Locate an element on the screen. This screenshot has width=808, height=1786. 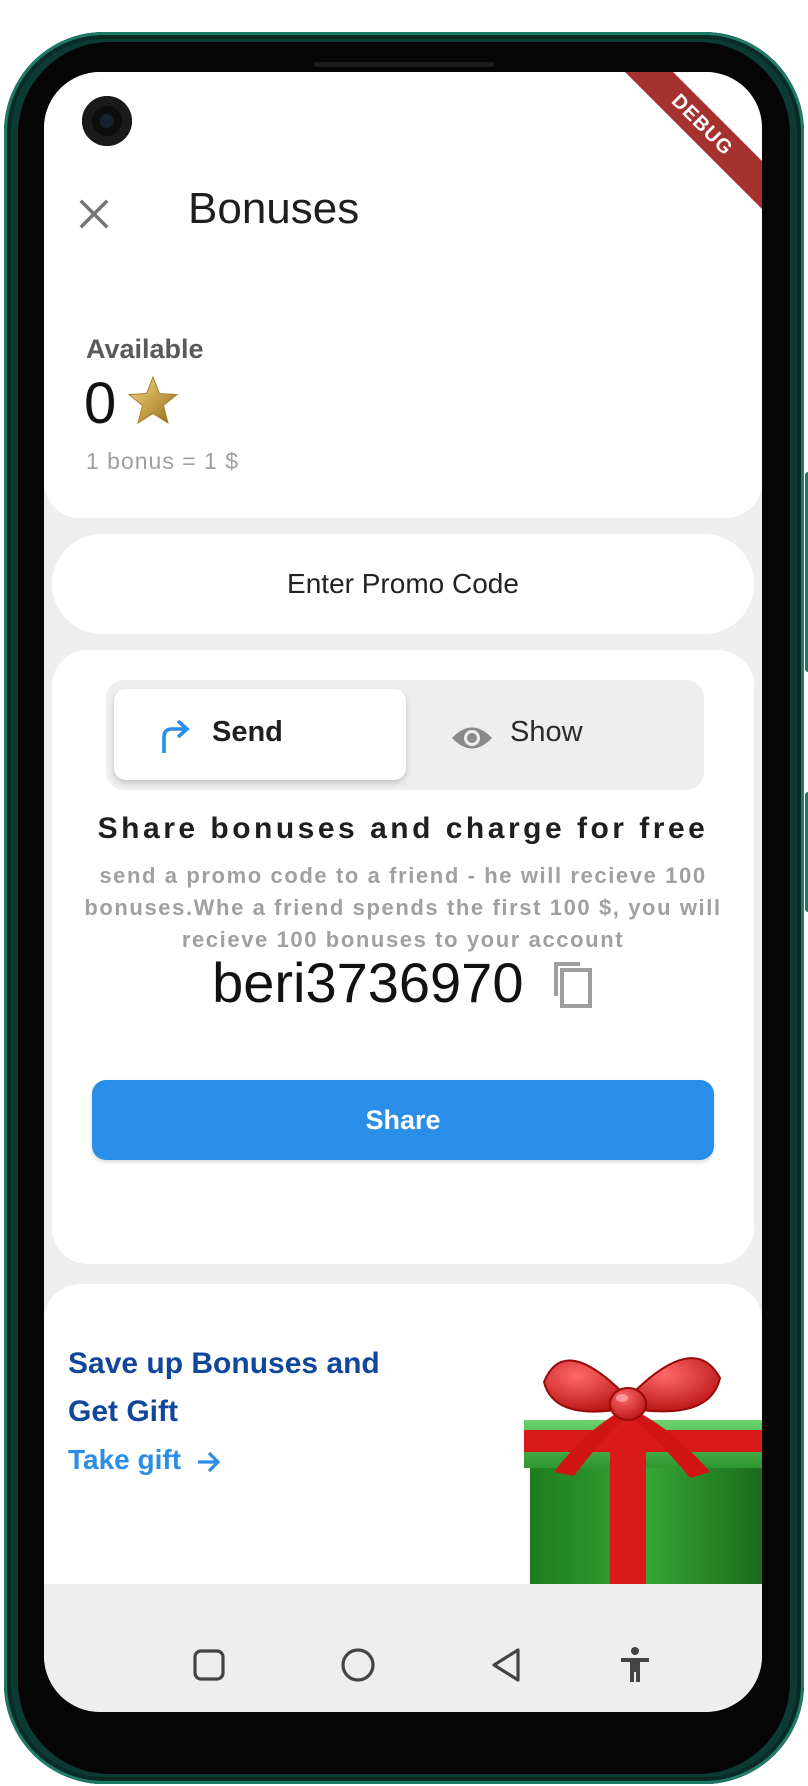
star-icon is located at coordinates (153, 400).